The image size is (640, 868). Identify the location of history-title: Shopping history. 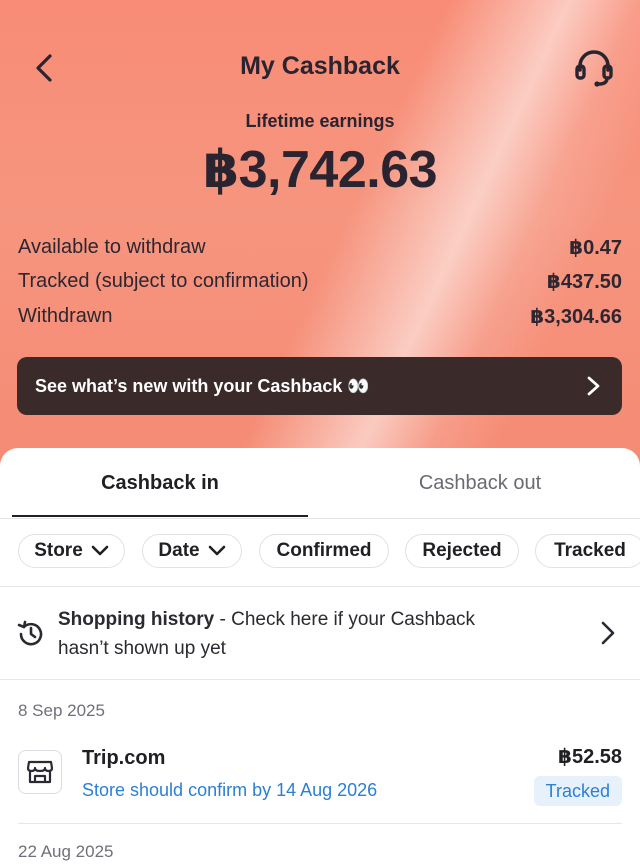
(136, 619).